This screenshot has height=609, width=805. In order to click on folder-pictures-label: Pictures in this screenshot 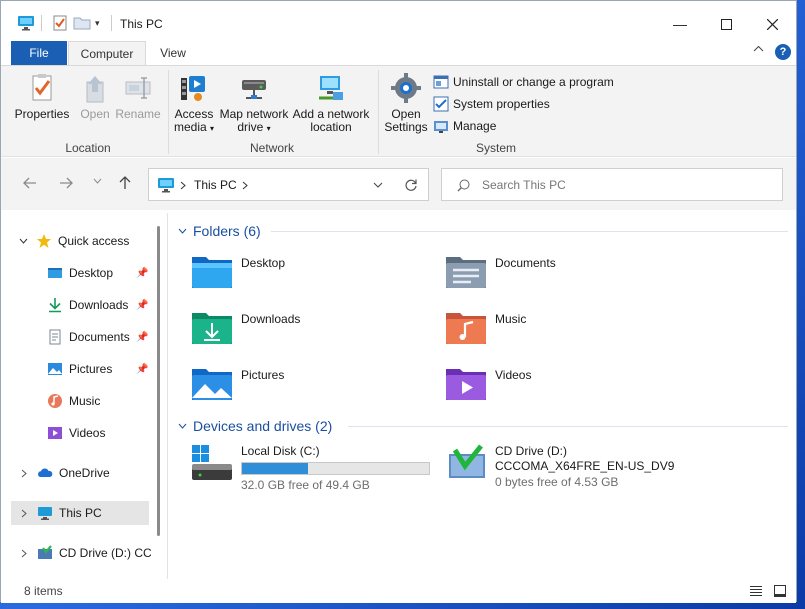, I will do `click(263, 375)`.